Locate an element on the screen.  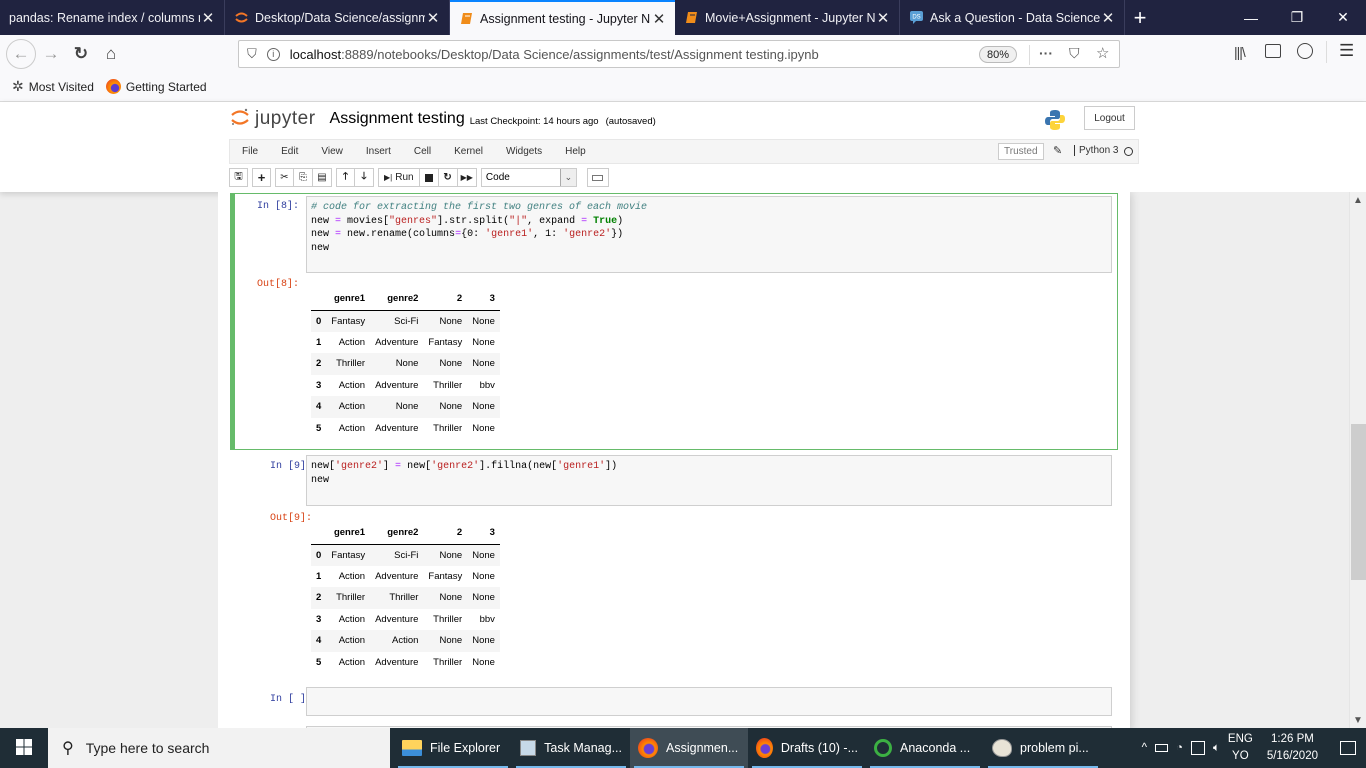
row-index: 5 is located at coordinates (319, 428).